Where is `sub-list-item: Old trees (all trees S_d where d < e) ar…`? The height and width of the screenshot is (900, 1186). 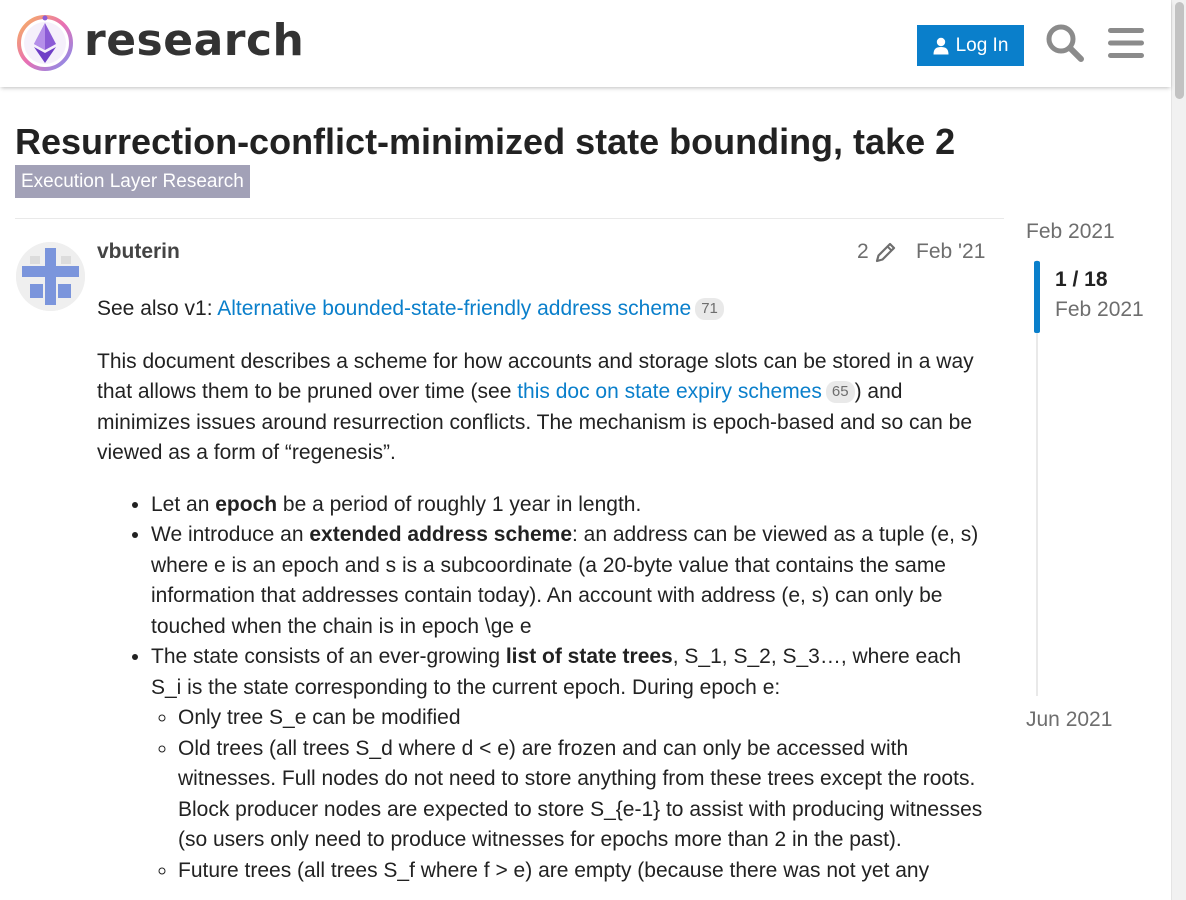
sub-list-item: Old trees (all trees S_d where d < e) ar… is located at coordinates (585, 795).